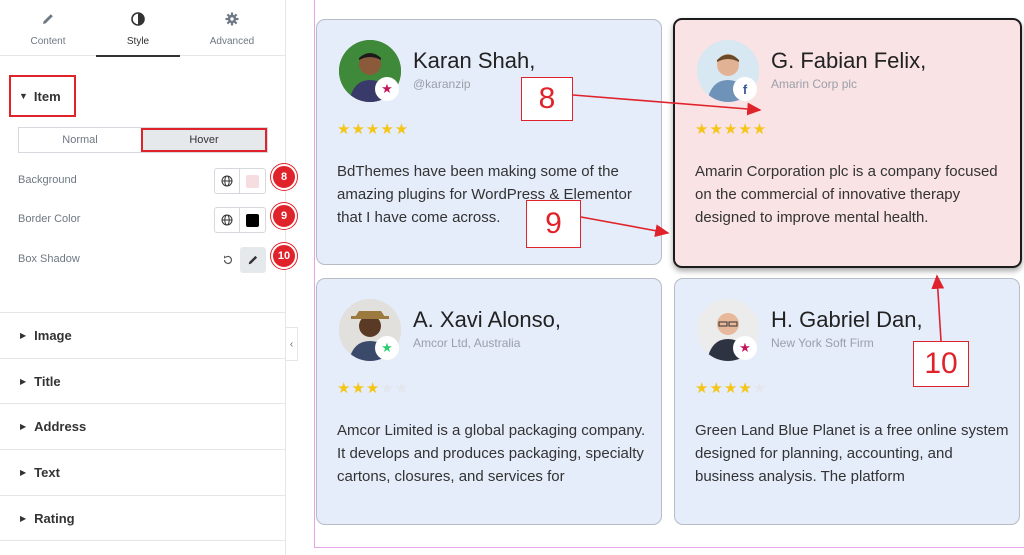 Image resolution: width=1024 pixels, height=555 pixels. I want to click on text-line: that I have come across., so click(419, 217).